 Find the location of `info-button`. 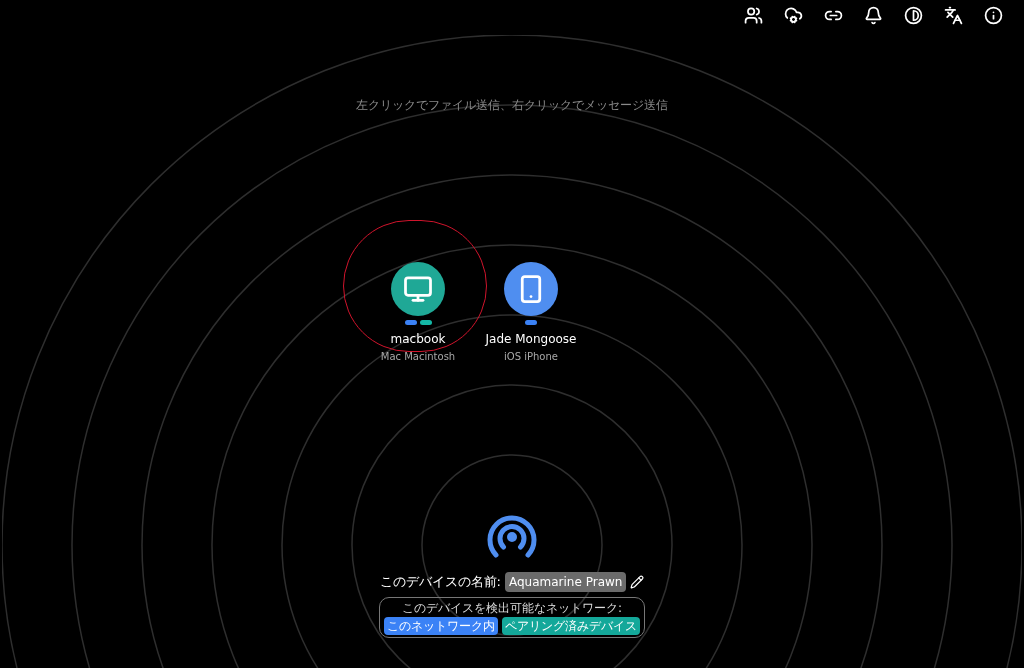

info-button is located at coordinates (993, 15).